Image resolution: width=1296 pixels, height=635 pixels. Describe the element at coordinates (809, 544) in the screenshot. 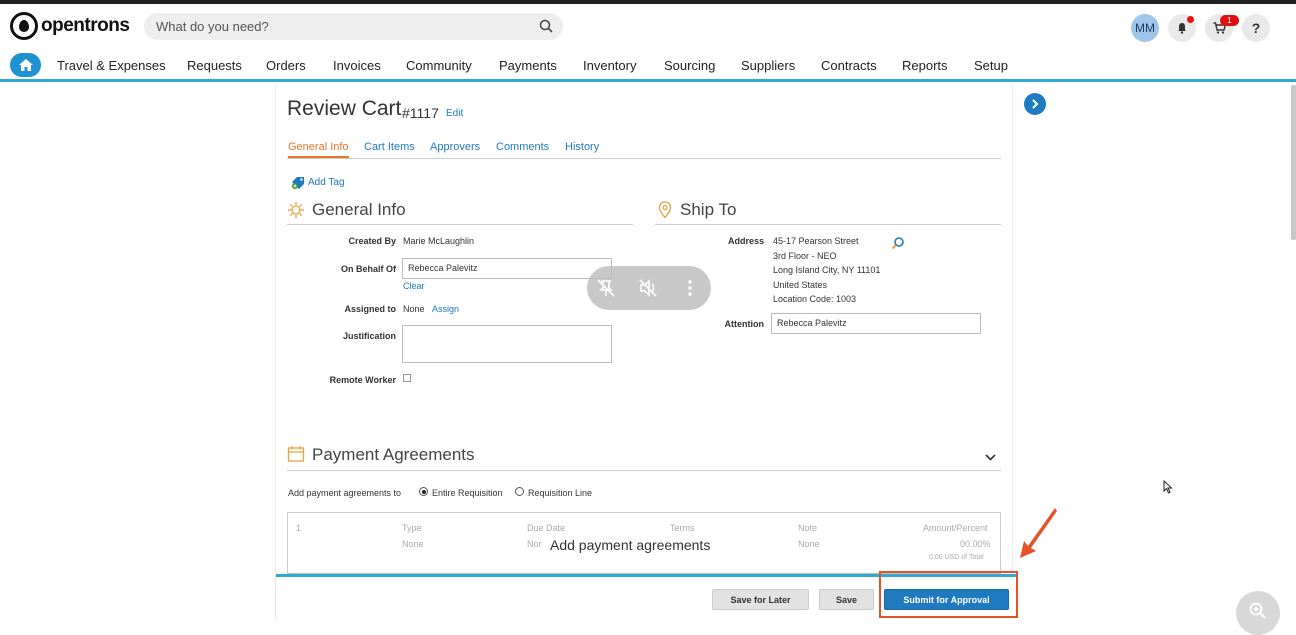

I see `pa-note-value: None` at that location.